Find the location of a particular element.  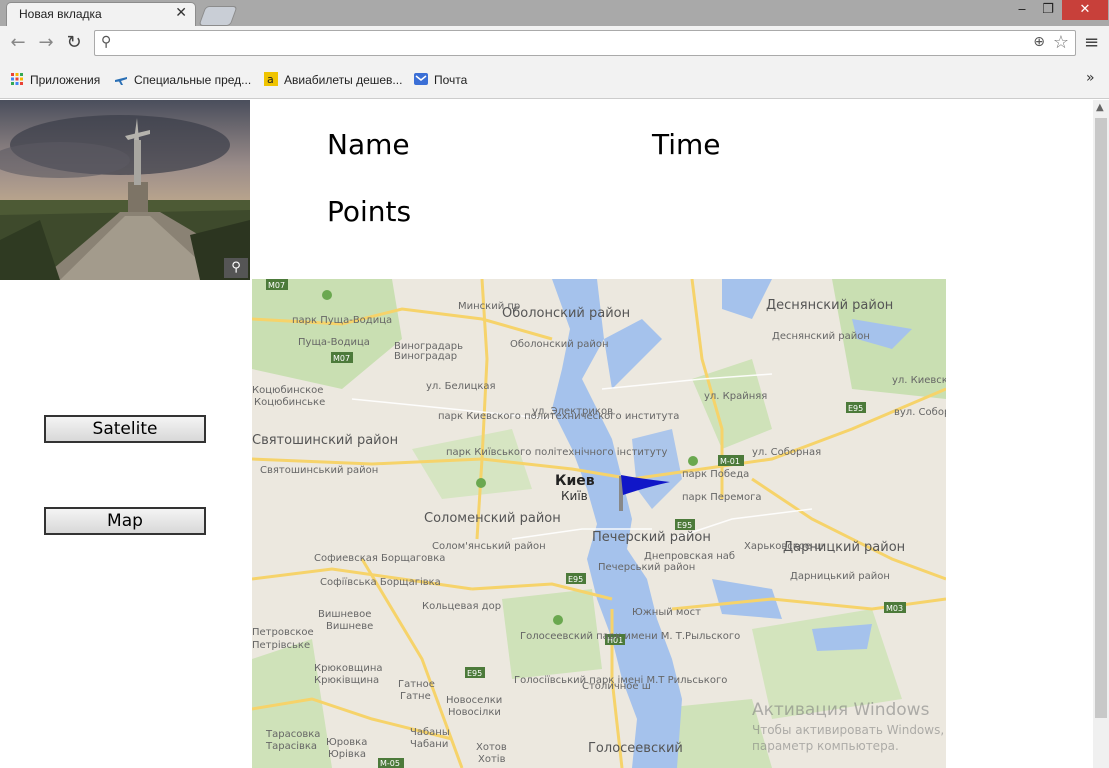

watermark-line: параметр компьютера. is located at coordinates (825, 746).